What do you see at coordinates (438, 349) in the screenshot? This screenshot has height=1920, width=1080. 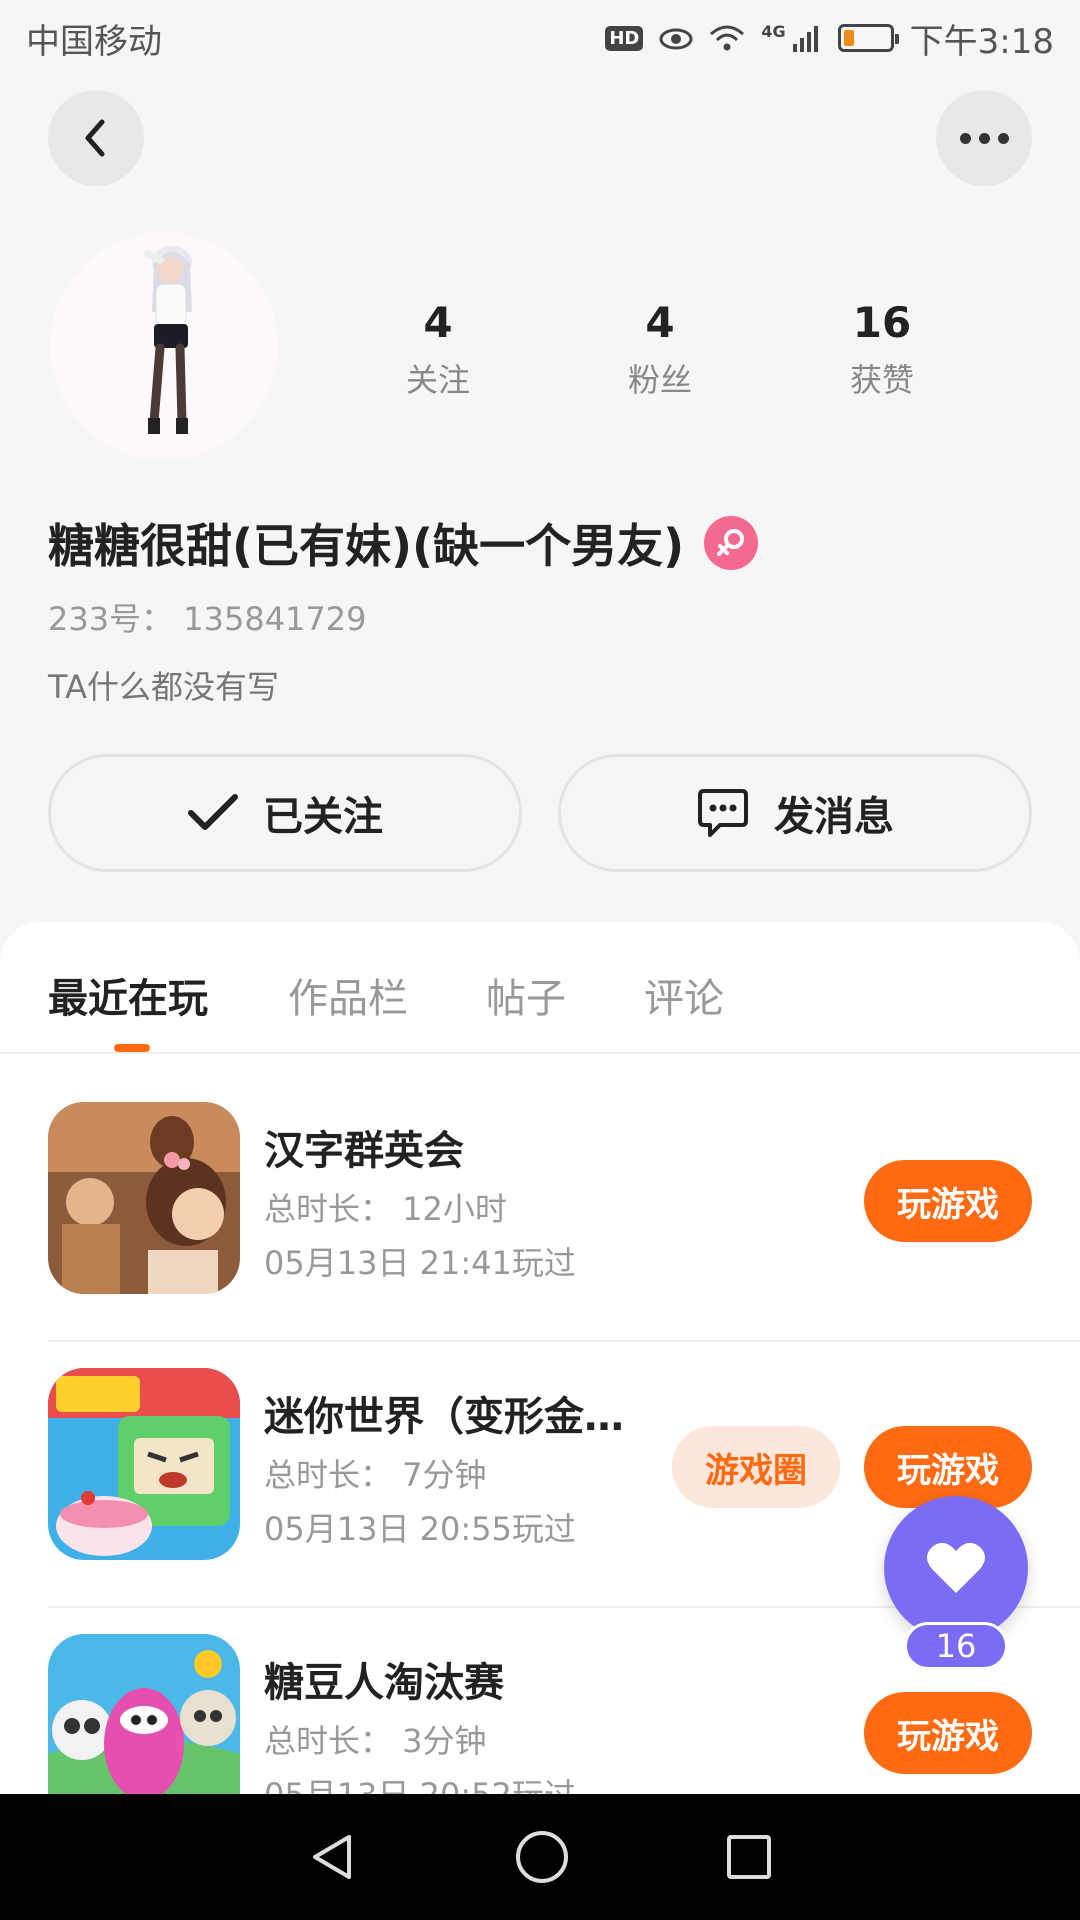 I see `stat-following: 4 关注` at bounding box center [438, 349].